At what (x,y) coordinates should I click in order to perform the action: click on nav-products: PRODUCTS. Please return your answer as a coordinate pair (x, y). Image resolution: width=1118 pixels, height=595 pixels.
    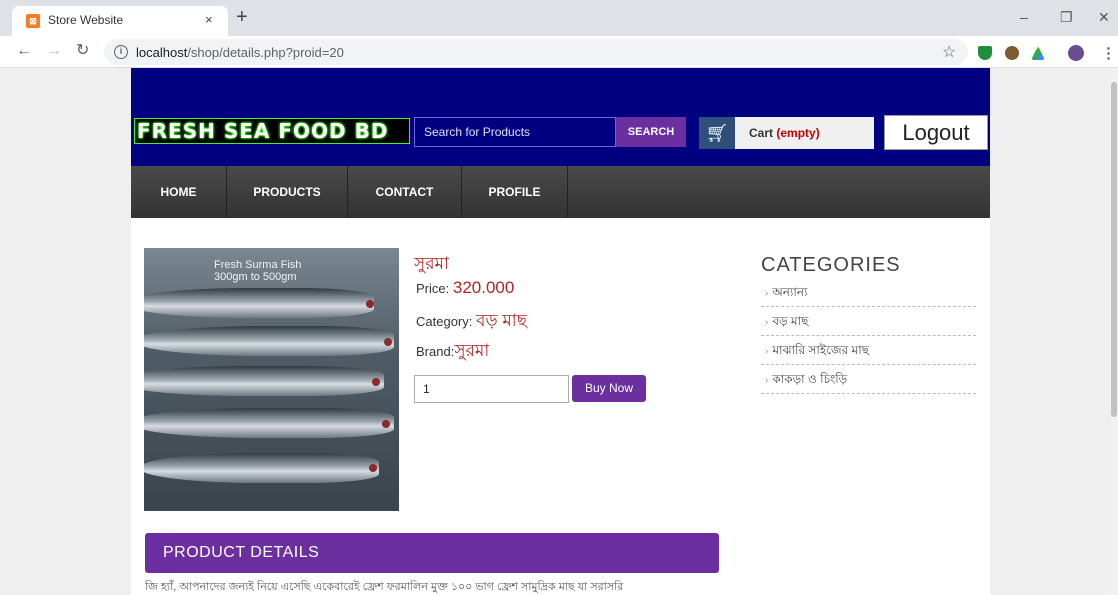
    Looking at the image, I should click on (287, 192).